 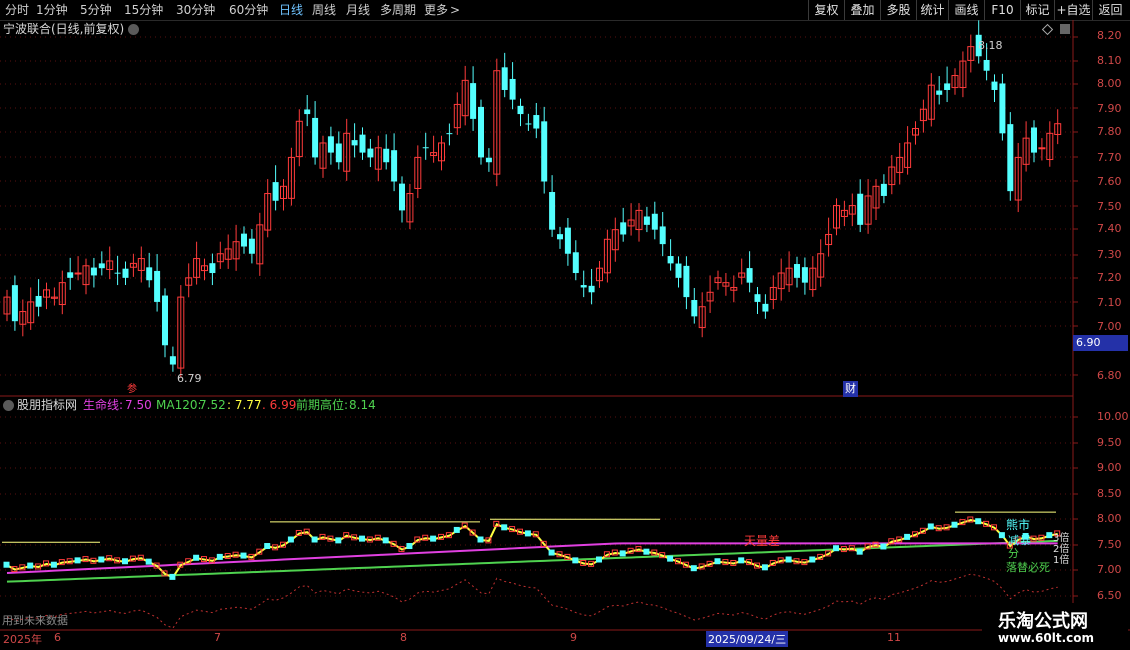 What do you see at coordinates (47, 405) in the screenshot?
I see `indicator-name: 股朋指标网` at bounding box center [47, 405].